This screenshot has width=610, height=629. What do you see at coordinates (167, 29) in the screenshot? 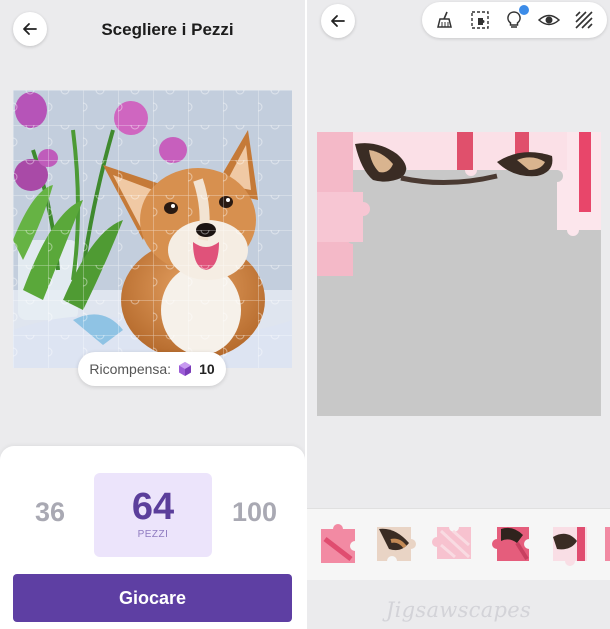
I see `page-title: Scegliere i Pezzi` at bounding box center [167, 29].